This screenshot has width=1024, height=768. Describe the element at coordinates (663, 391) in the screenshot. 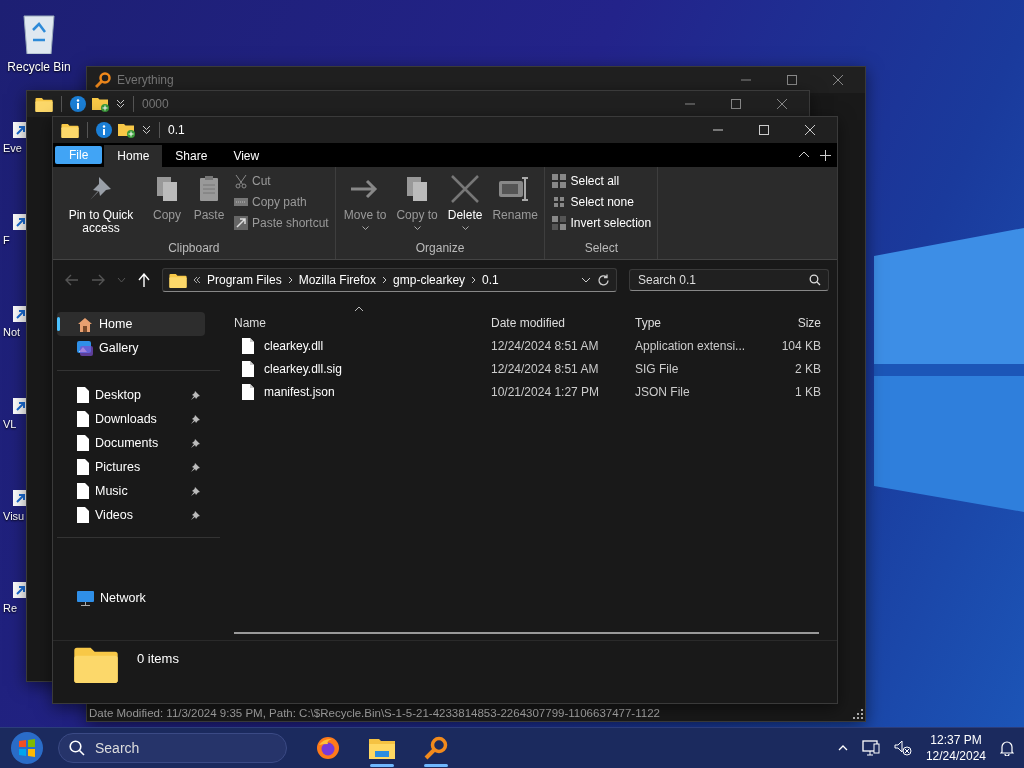

I see `type-cell-text: JSON File` at that location.